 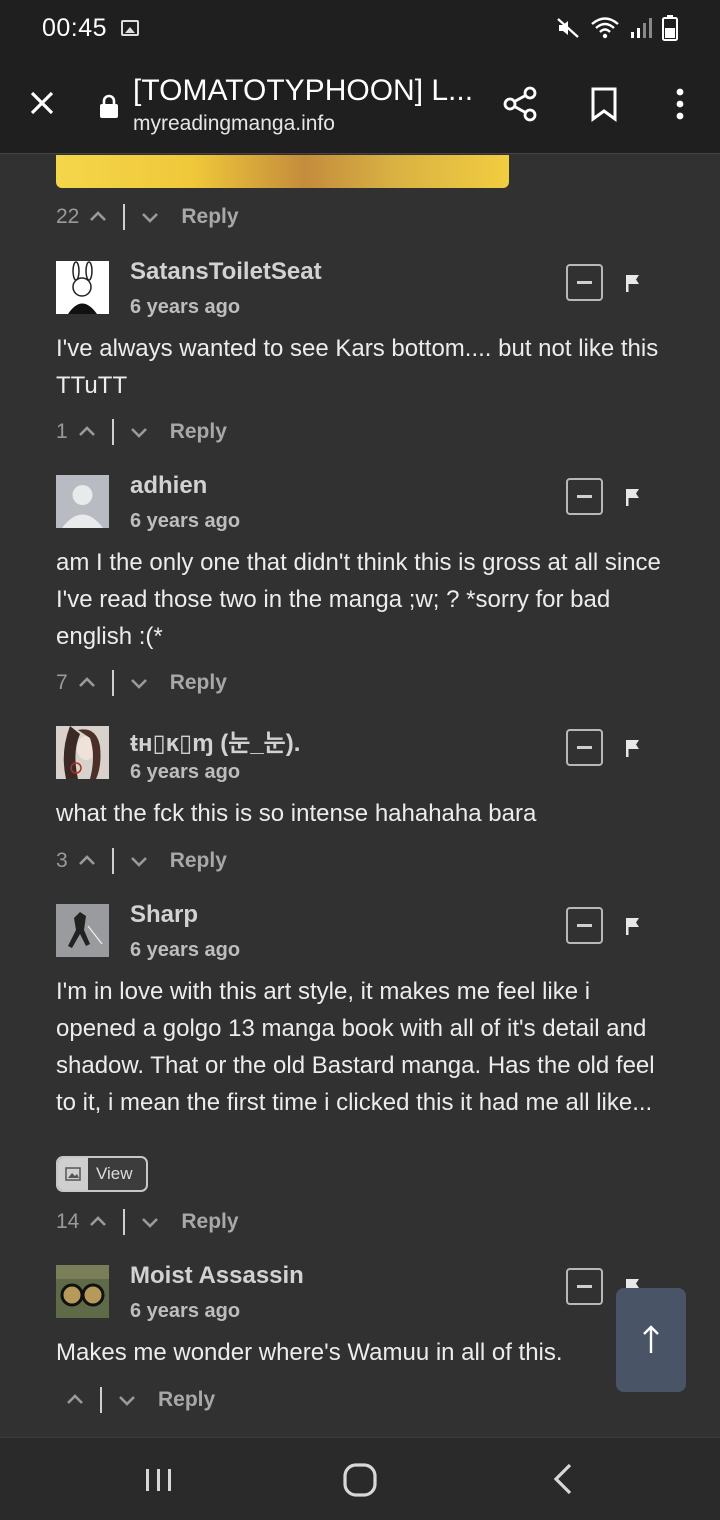 I want to click on vote-count: 14, so click(x=68, y=1221).